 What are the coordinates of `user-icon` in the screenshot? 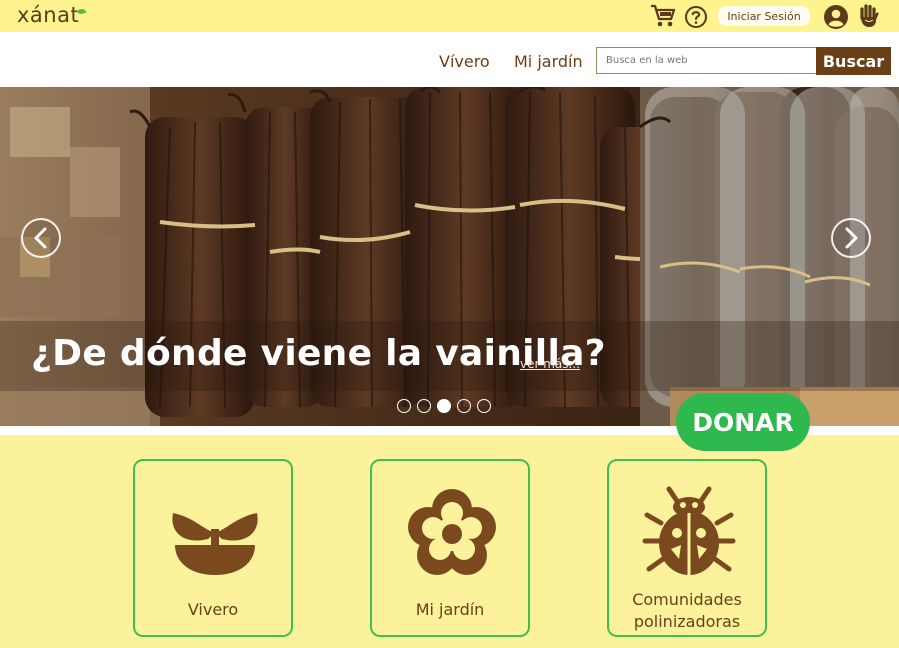 It's located at (836, 19).